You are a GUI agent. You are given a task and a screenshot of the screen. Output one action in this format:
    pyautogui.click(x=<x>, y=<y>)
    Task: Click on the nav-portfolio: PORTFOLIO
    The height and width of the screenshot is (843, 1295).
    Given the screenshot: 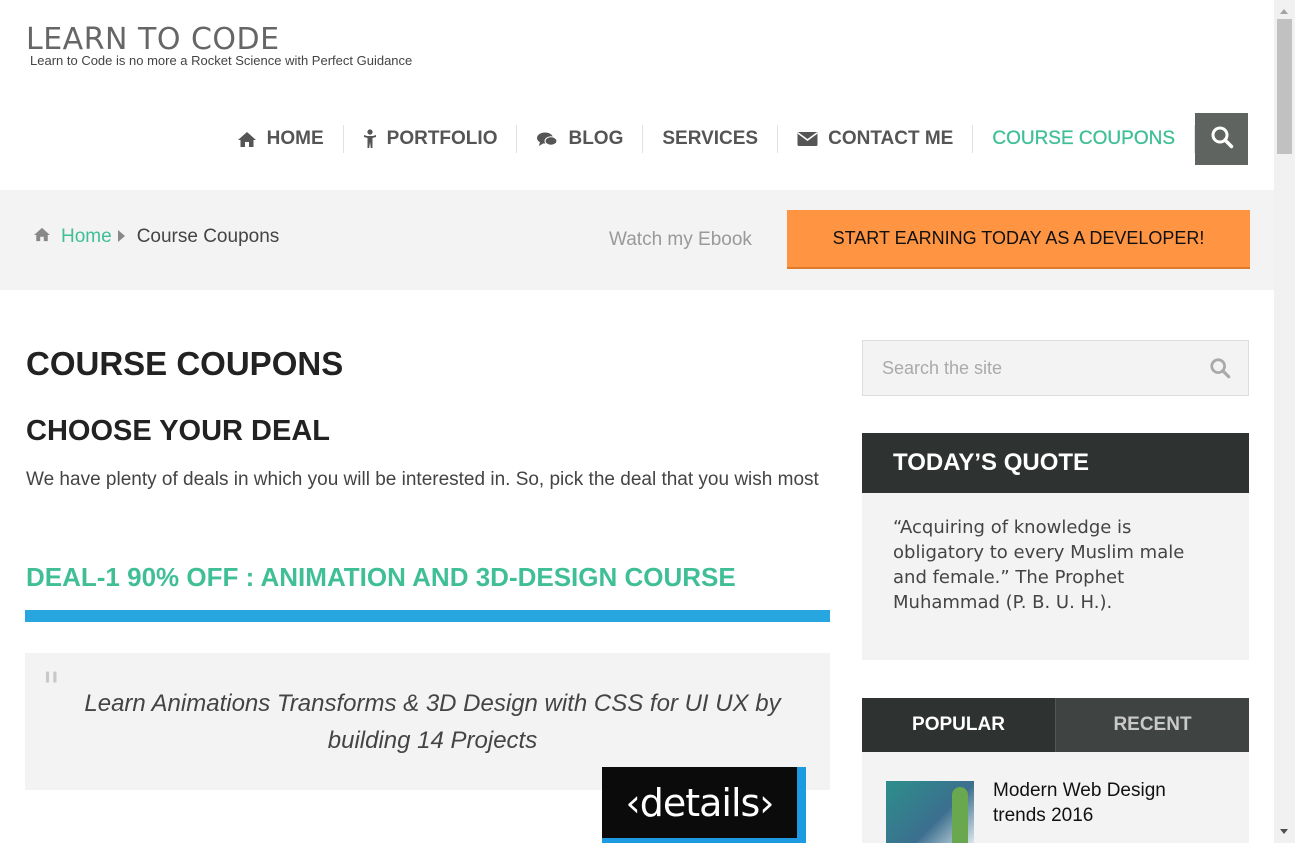 What is the action you would take?
    pyautogui.click(x=431, y=139)
    